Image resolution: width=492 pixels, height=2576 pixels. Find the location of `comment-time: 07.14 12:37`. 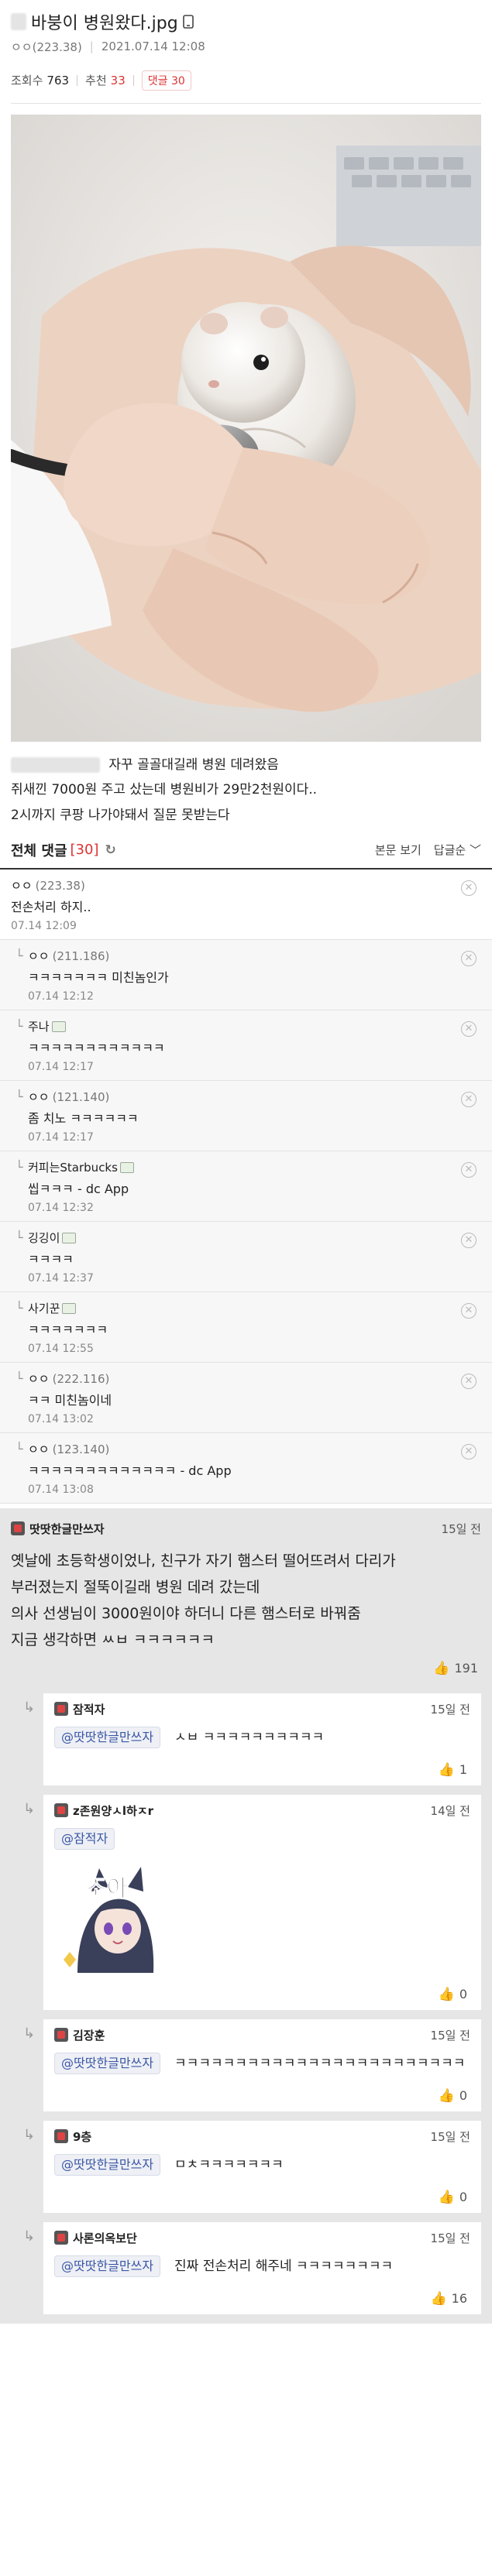

comment-time: 07.14 12:37 is located at coordinates (61, 1278).